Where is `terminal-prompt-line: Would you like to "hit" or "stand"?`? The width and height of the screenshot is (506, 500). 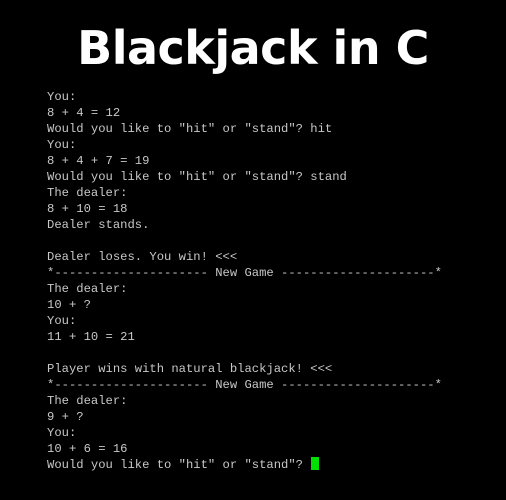 terminal-prompt-line: Would you like to "hit" or "stand"? is located at coordinates (272, 465).